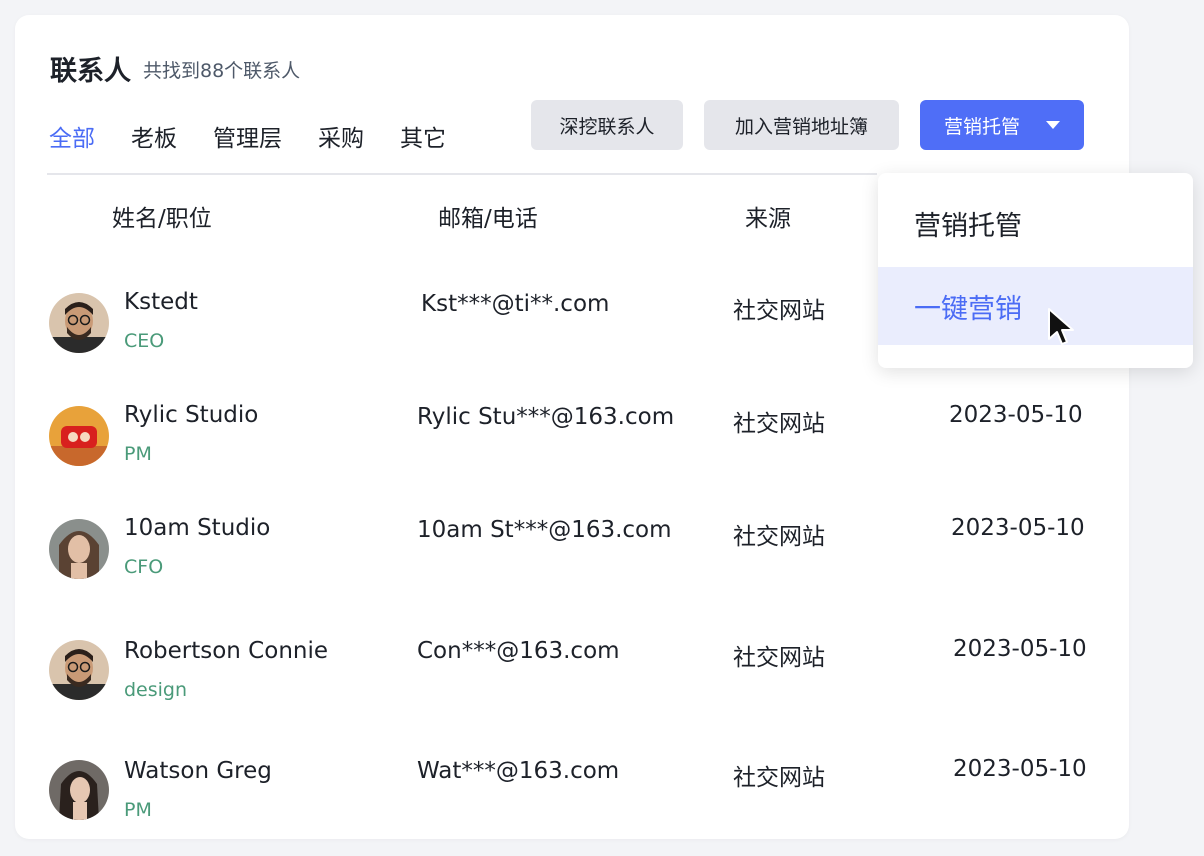 This screenshot has width=1204, height=856. Describe the element at coordinates (156, 690) in the screenshot. I see `contact-role: design` at that location.